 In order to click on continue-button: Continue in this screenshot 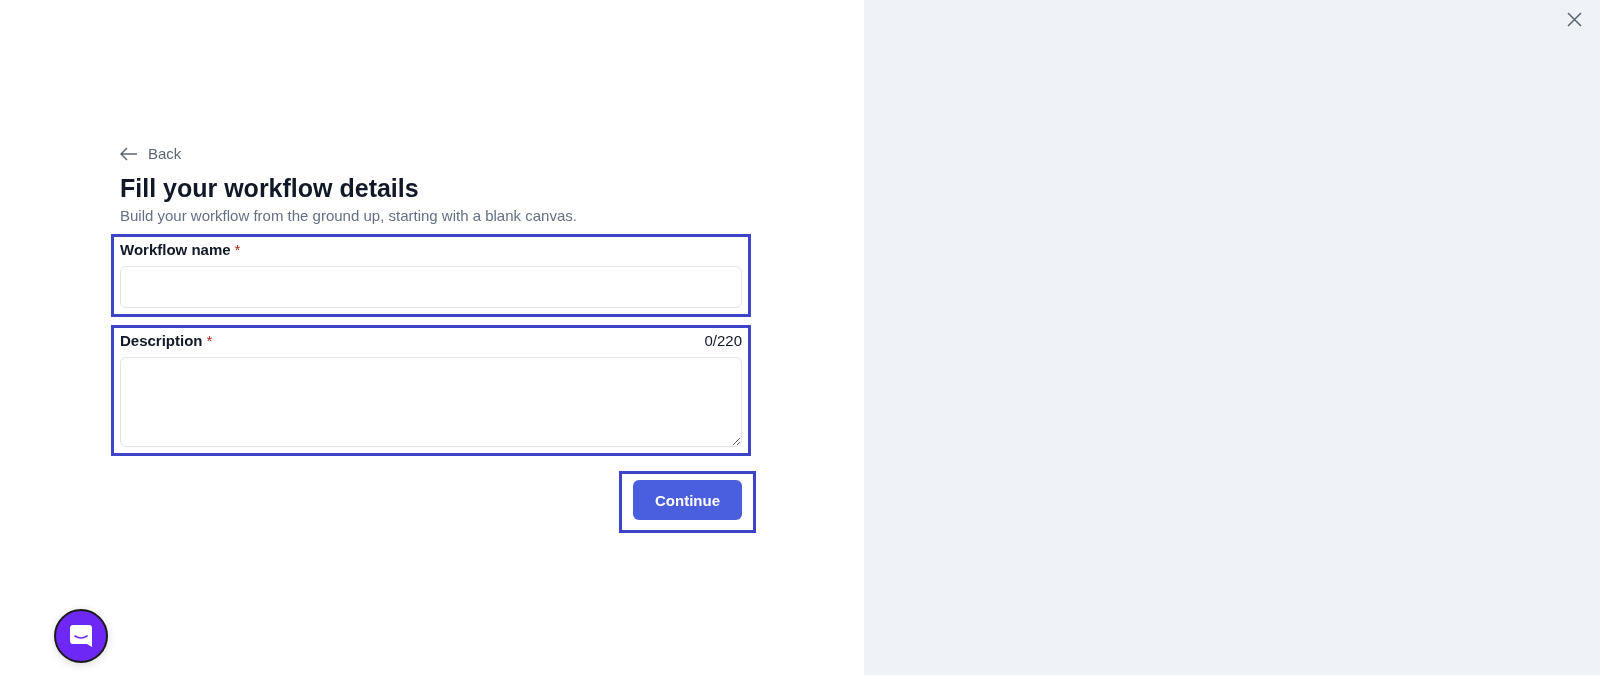, I will do `click(687, 500)`.